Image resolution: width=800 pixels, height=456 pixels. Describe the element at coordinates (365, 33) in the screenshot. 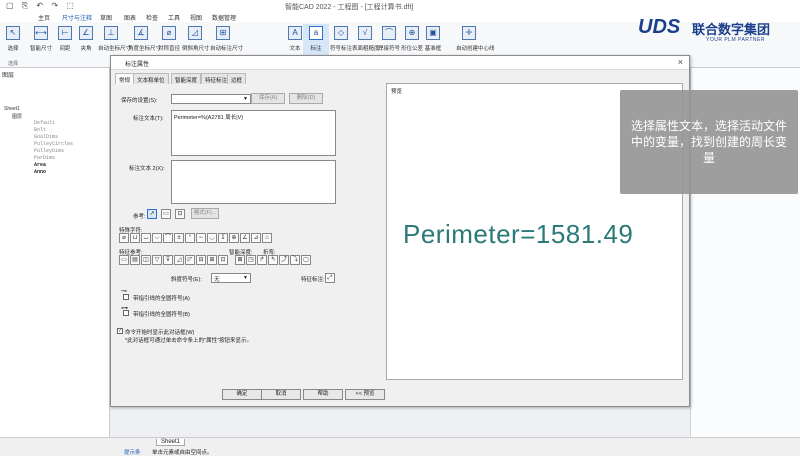

I see `roughness-icon: √` at that location.